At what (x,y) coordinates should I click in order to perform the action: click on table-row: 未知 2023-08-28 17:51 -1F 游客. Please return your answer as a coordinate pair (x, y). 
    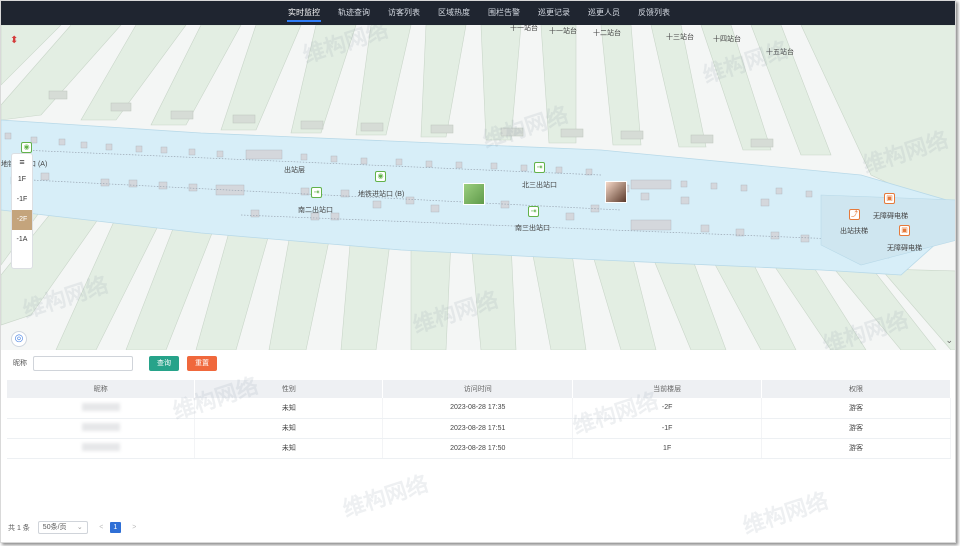
    Looking at the image, I should click on (479, 428).